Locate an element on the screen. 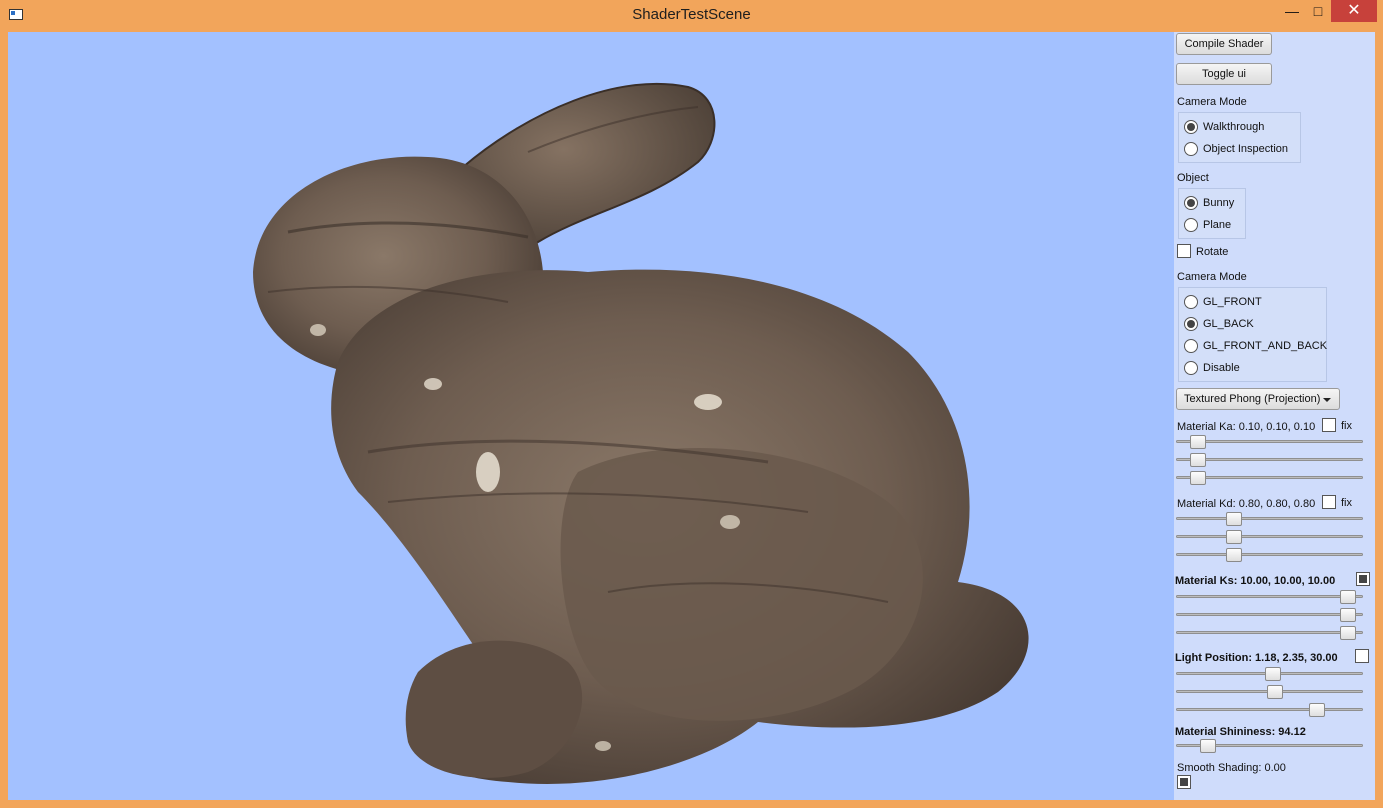  material-kd-fix-checkbox is located at coordinates (1329, 502).